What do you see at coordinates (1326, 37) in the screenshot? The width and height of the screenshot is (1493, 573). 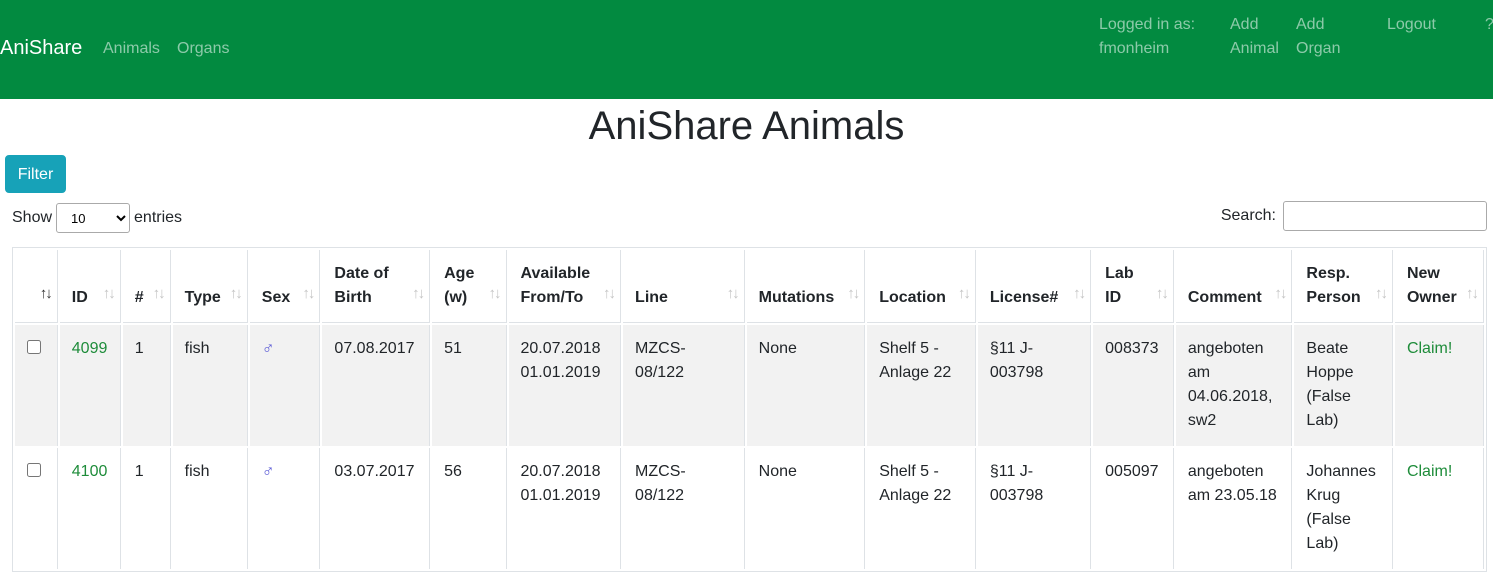 I see `add-organ-link: Add Organ` at bounding box center [1326, 37].